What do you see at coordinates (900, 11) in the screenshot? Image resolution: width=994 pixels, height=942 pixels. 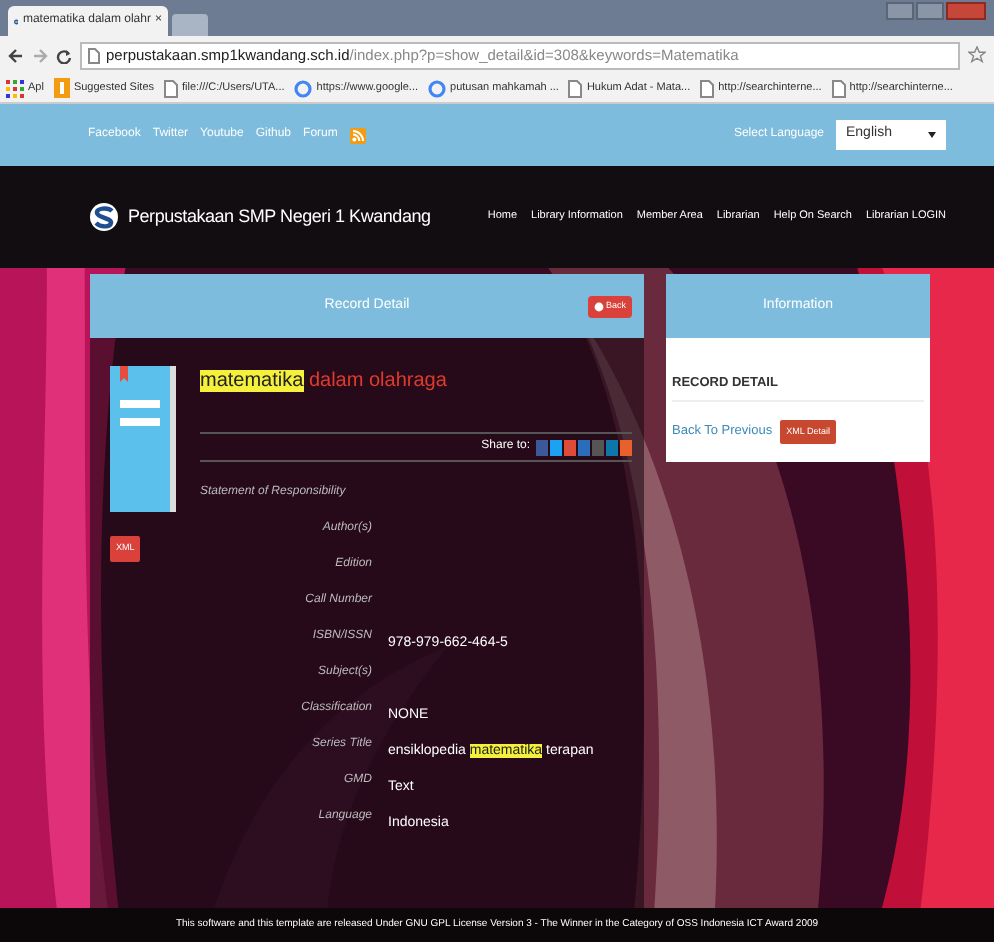 I see `minimize-button` at bounding box center [900, 11].